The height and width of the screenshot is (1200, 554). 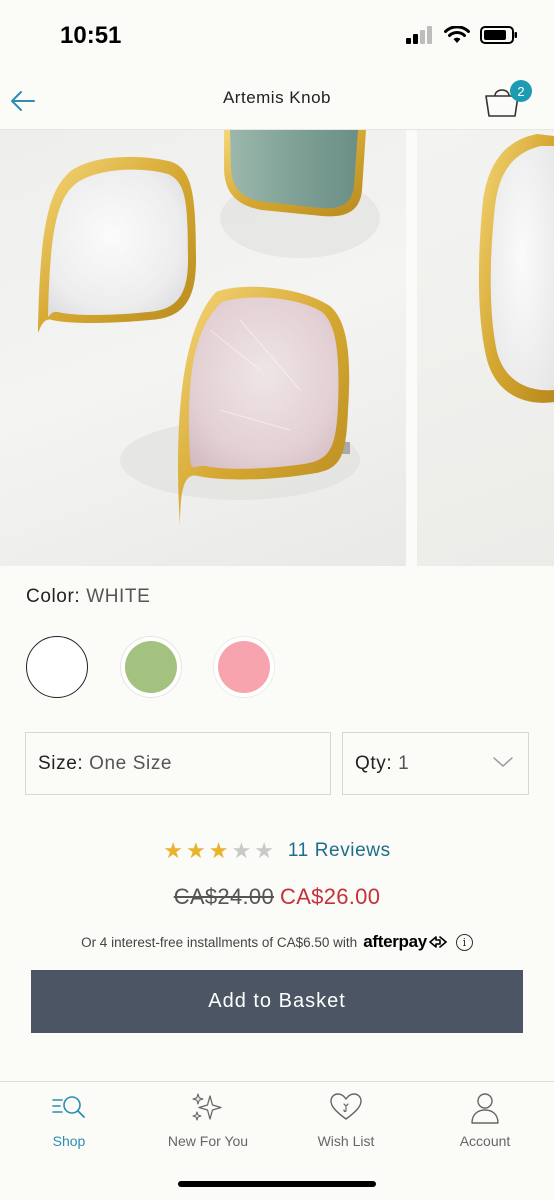 I want to click on info-icon: i, so click(x=464, y=942).